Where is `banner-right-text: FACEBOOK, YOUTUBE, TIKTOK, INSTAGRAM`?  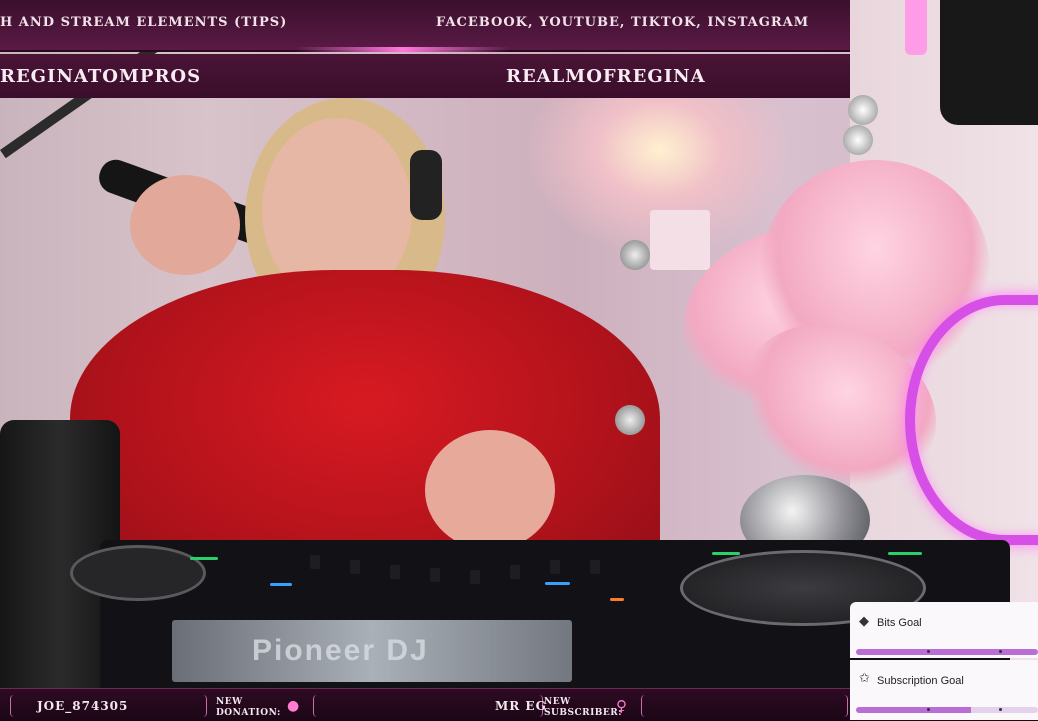 banner-right-text: FACEBOOK, YOUTUBE, TIKTOK, INSTAGRAM is located at coordinates (623, 22).